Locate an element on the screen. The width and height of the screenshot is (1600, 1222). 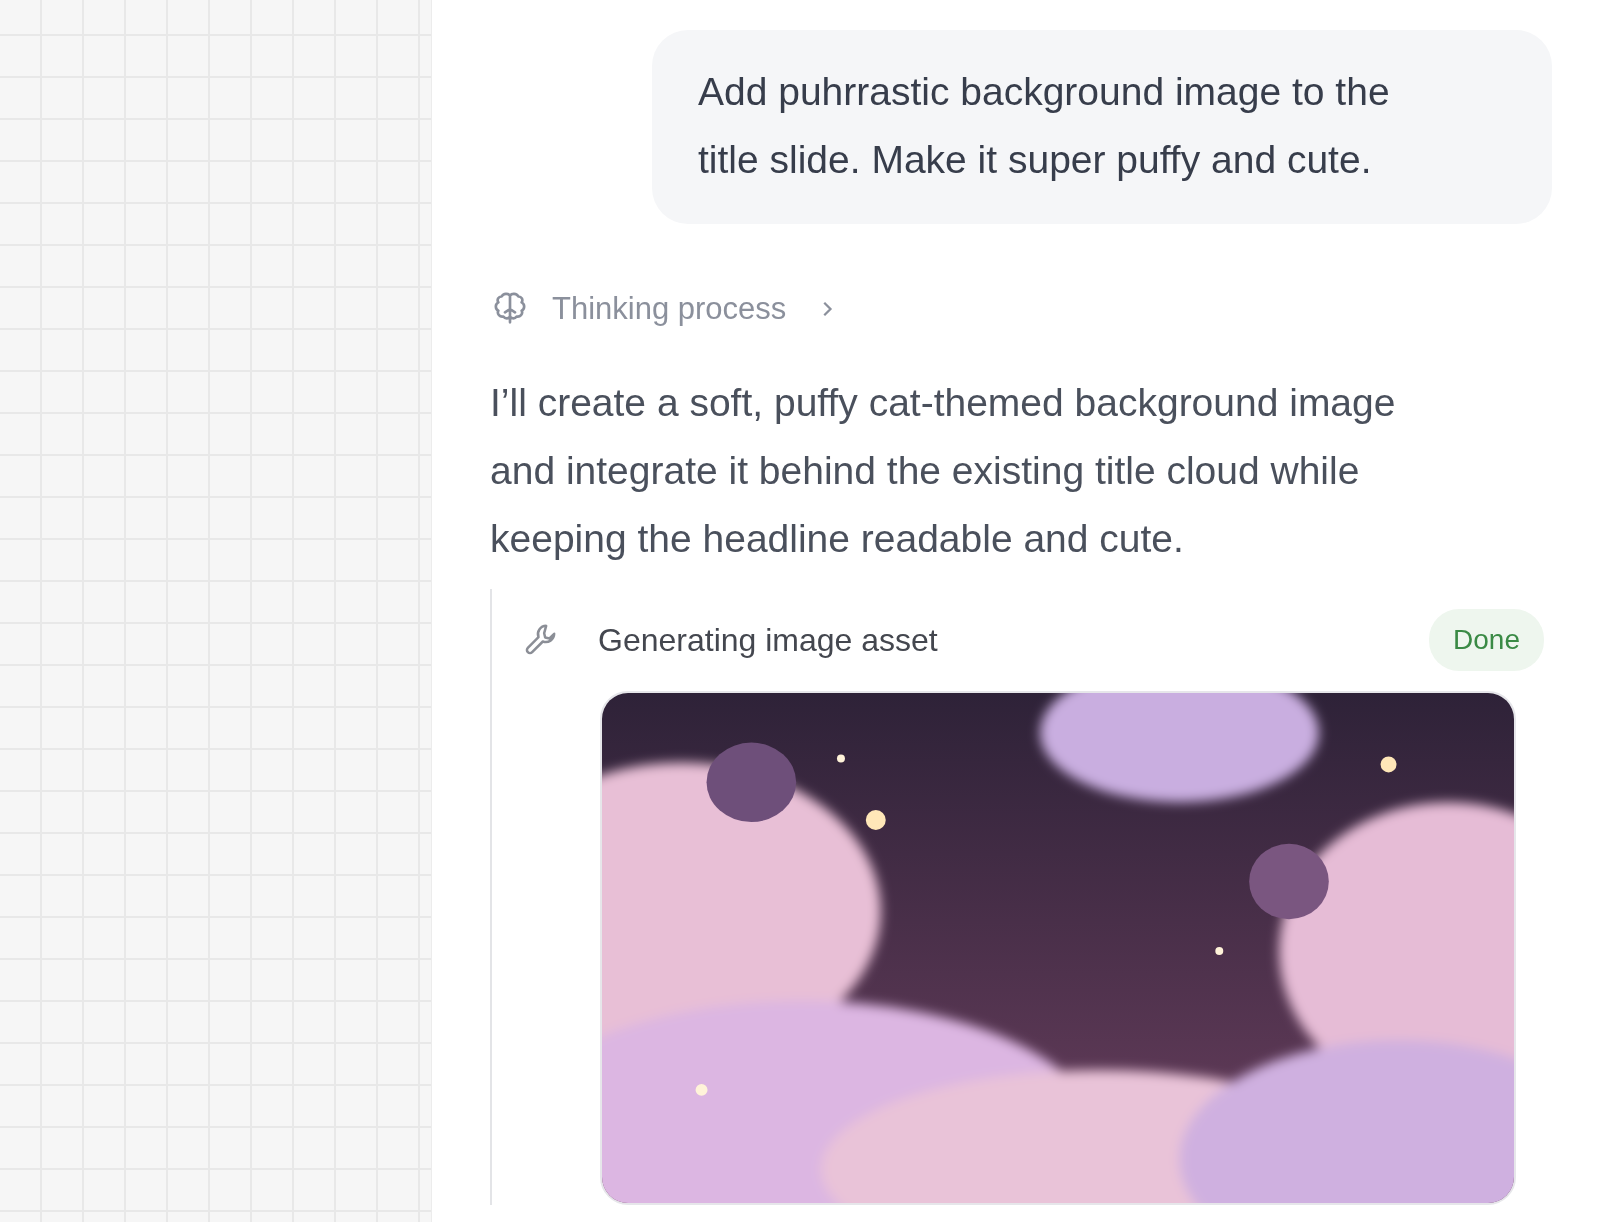
tool-call-label: Generating image asset is located at coordinates (768, 640).